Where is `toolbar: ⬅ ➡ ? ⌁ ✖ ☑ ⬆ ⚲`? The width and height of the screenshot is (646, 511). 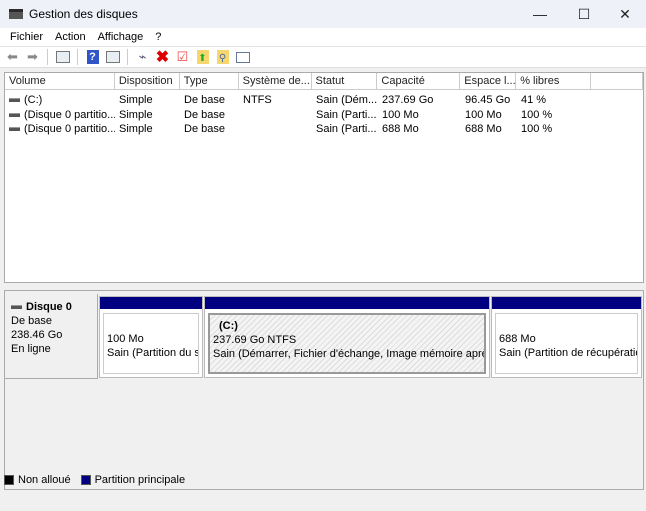
toolbar: ⬅ ➡ ? ⌁ ✖ ☑ ⬆ ⚲ is located at coordinates (323, 57).